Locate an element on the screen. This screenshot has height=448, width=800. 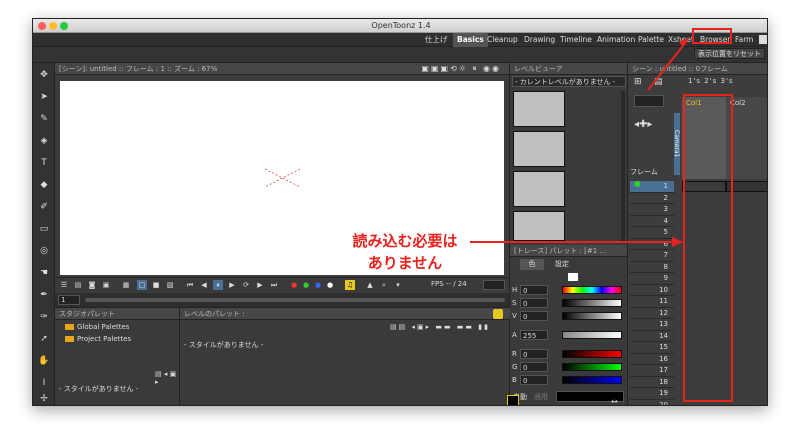
preview-icon: ▣ is located at coordinates (106, 285).